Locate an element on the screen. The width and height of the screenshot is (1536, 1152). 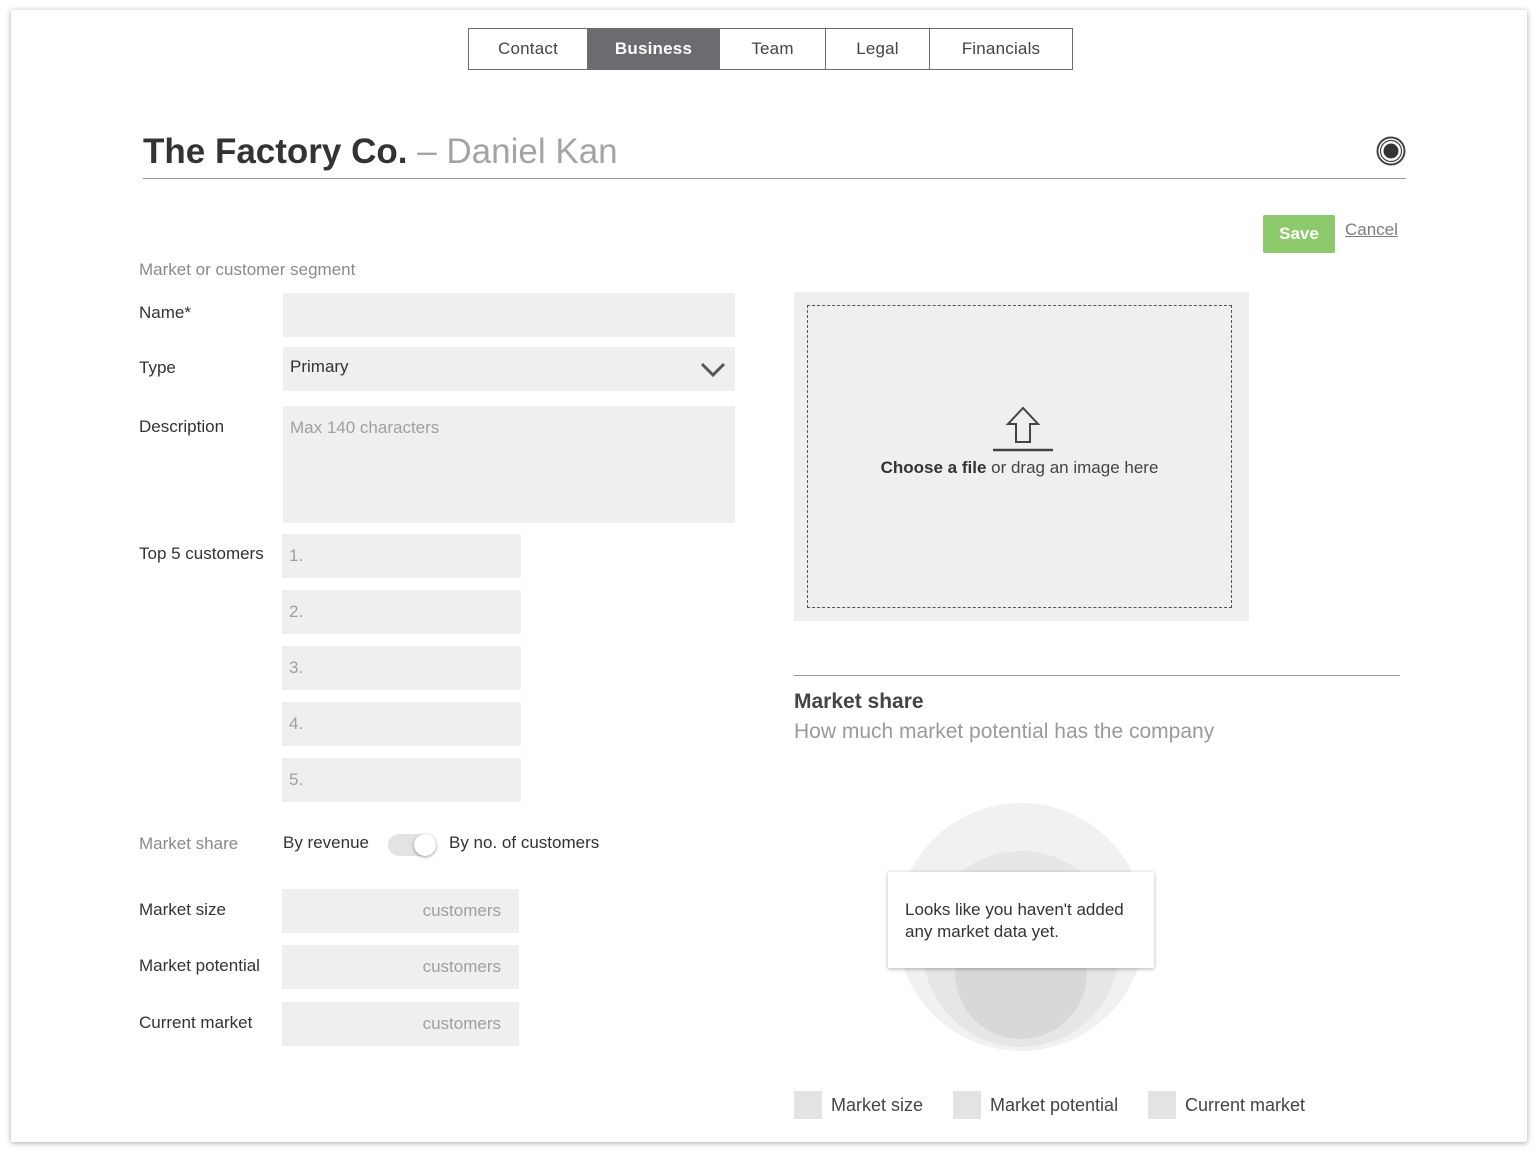
upload-arrow-icon is located at coordinates (1023, 429).